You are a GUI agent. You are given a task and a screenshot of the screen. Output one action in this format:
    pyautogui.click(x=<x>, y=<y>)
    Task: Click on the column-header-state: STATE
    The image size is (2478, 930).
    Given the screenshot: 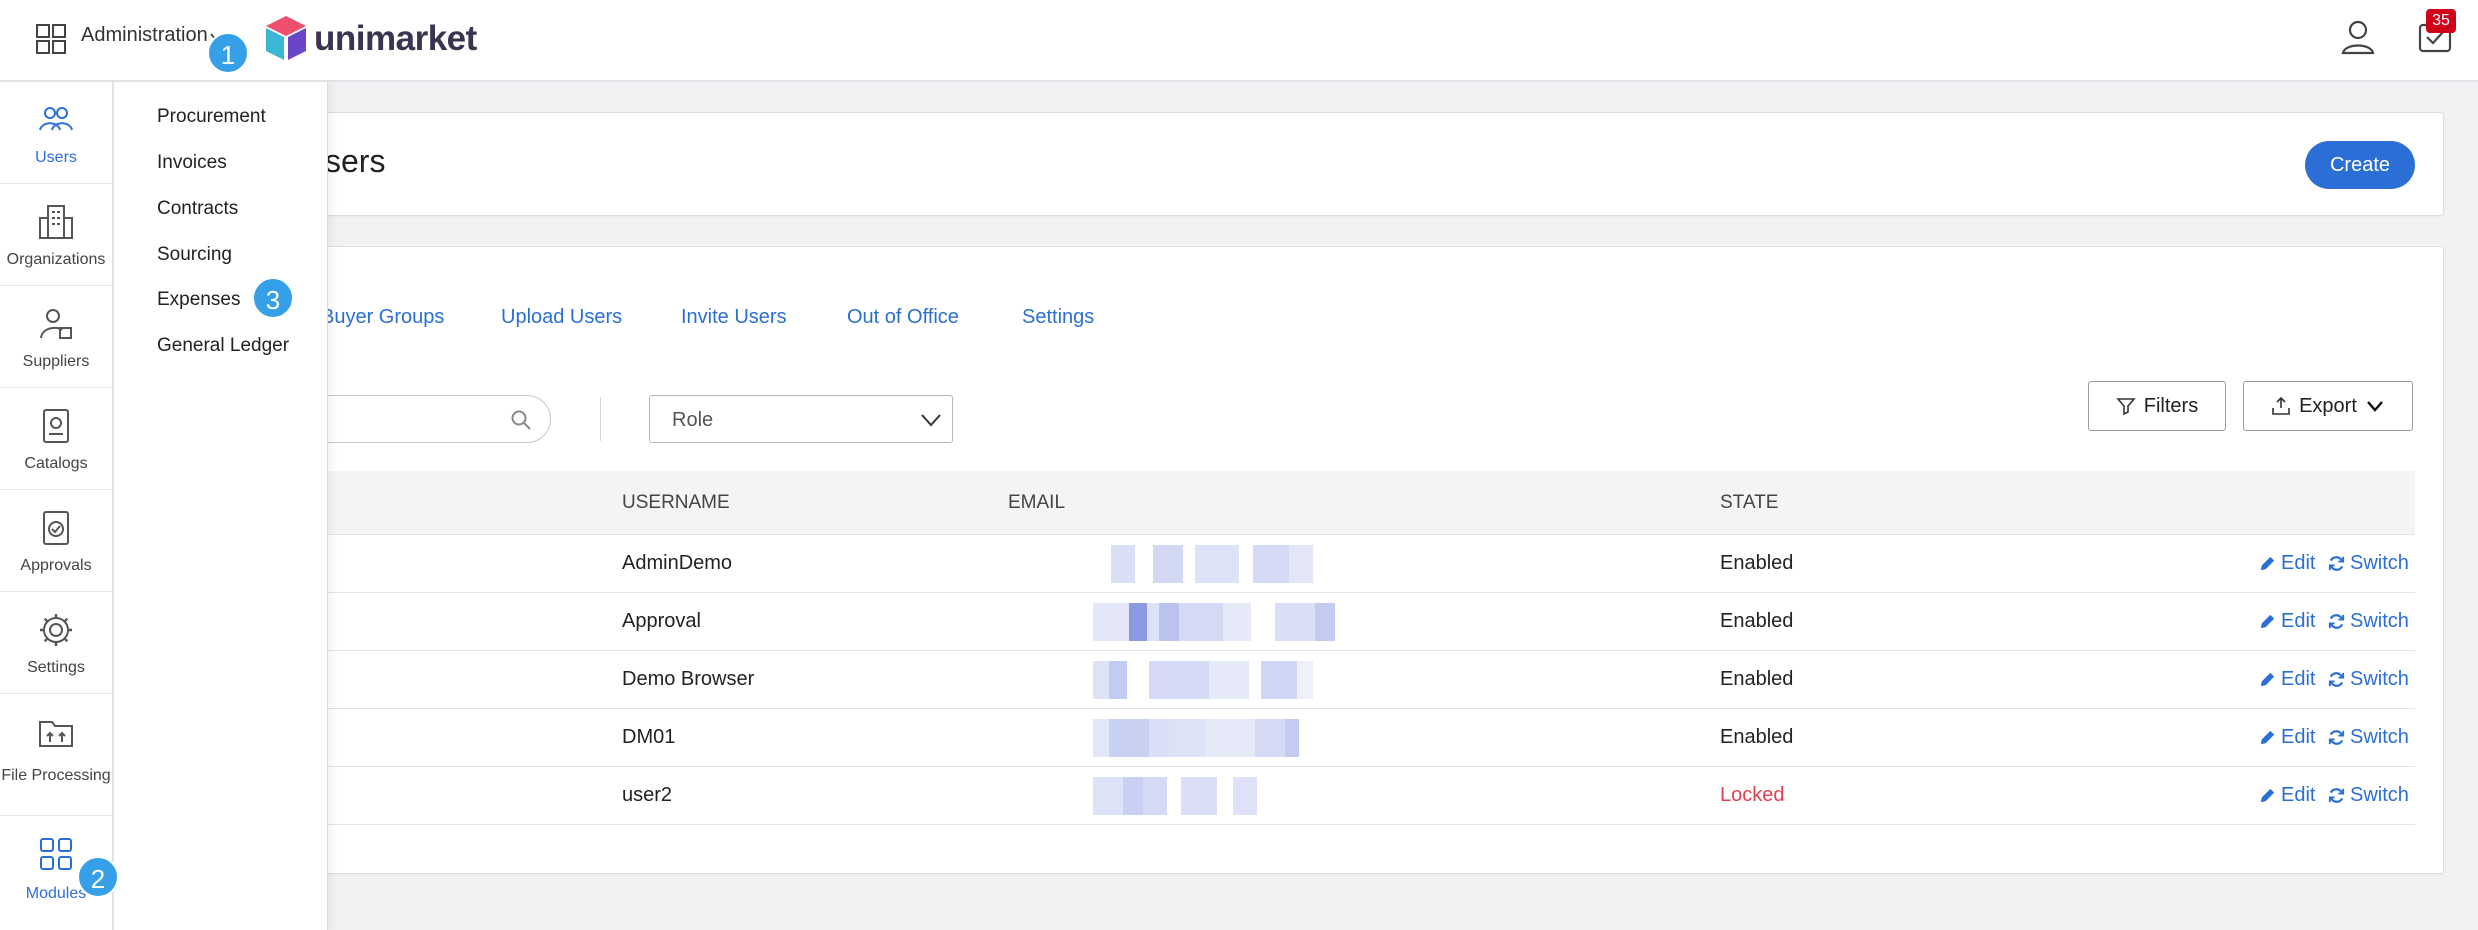 What is the action you would take?
    pyautogui.click(x=1749, y=503)
    